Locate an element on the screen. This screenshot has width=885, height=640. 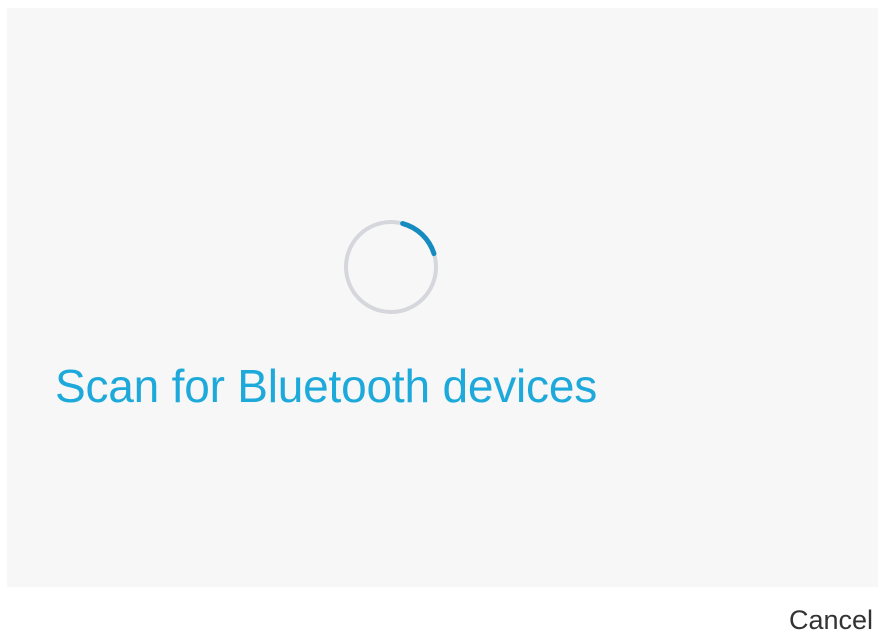
spinner-svg is located at coordinates (391, 267).